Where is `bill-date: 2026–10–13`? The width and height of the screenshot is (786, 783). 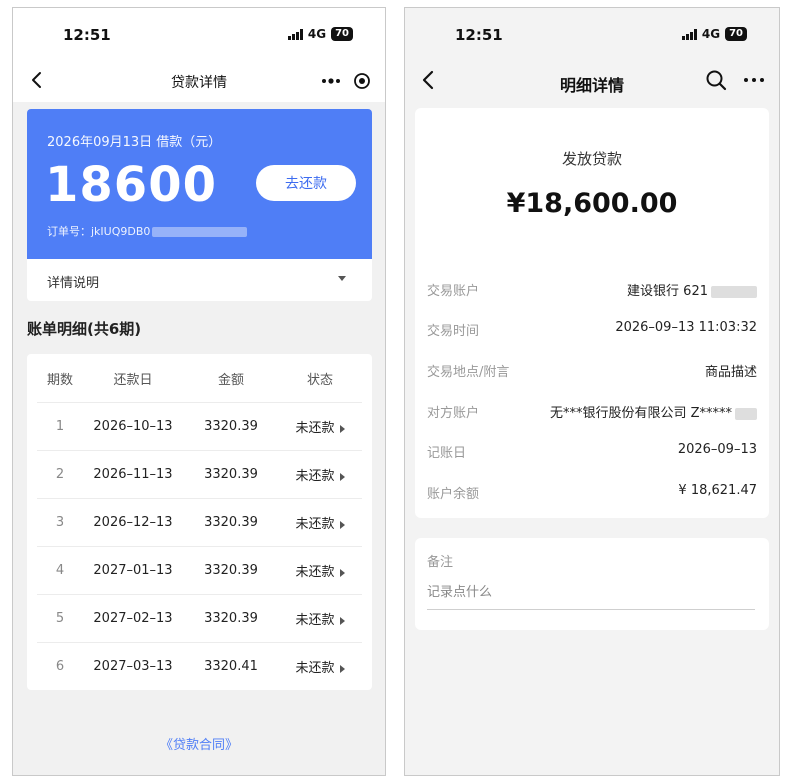 bill-date: 2026–10–13 is located at coordinates (133, 426).